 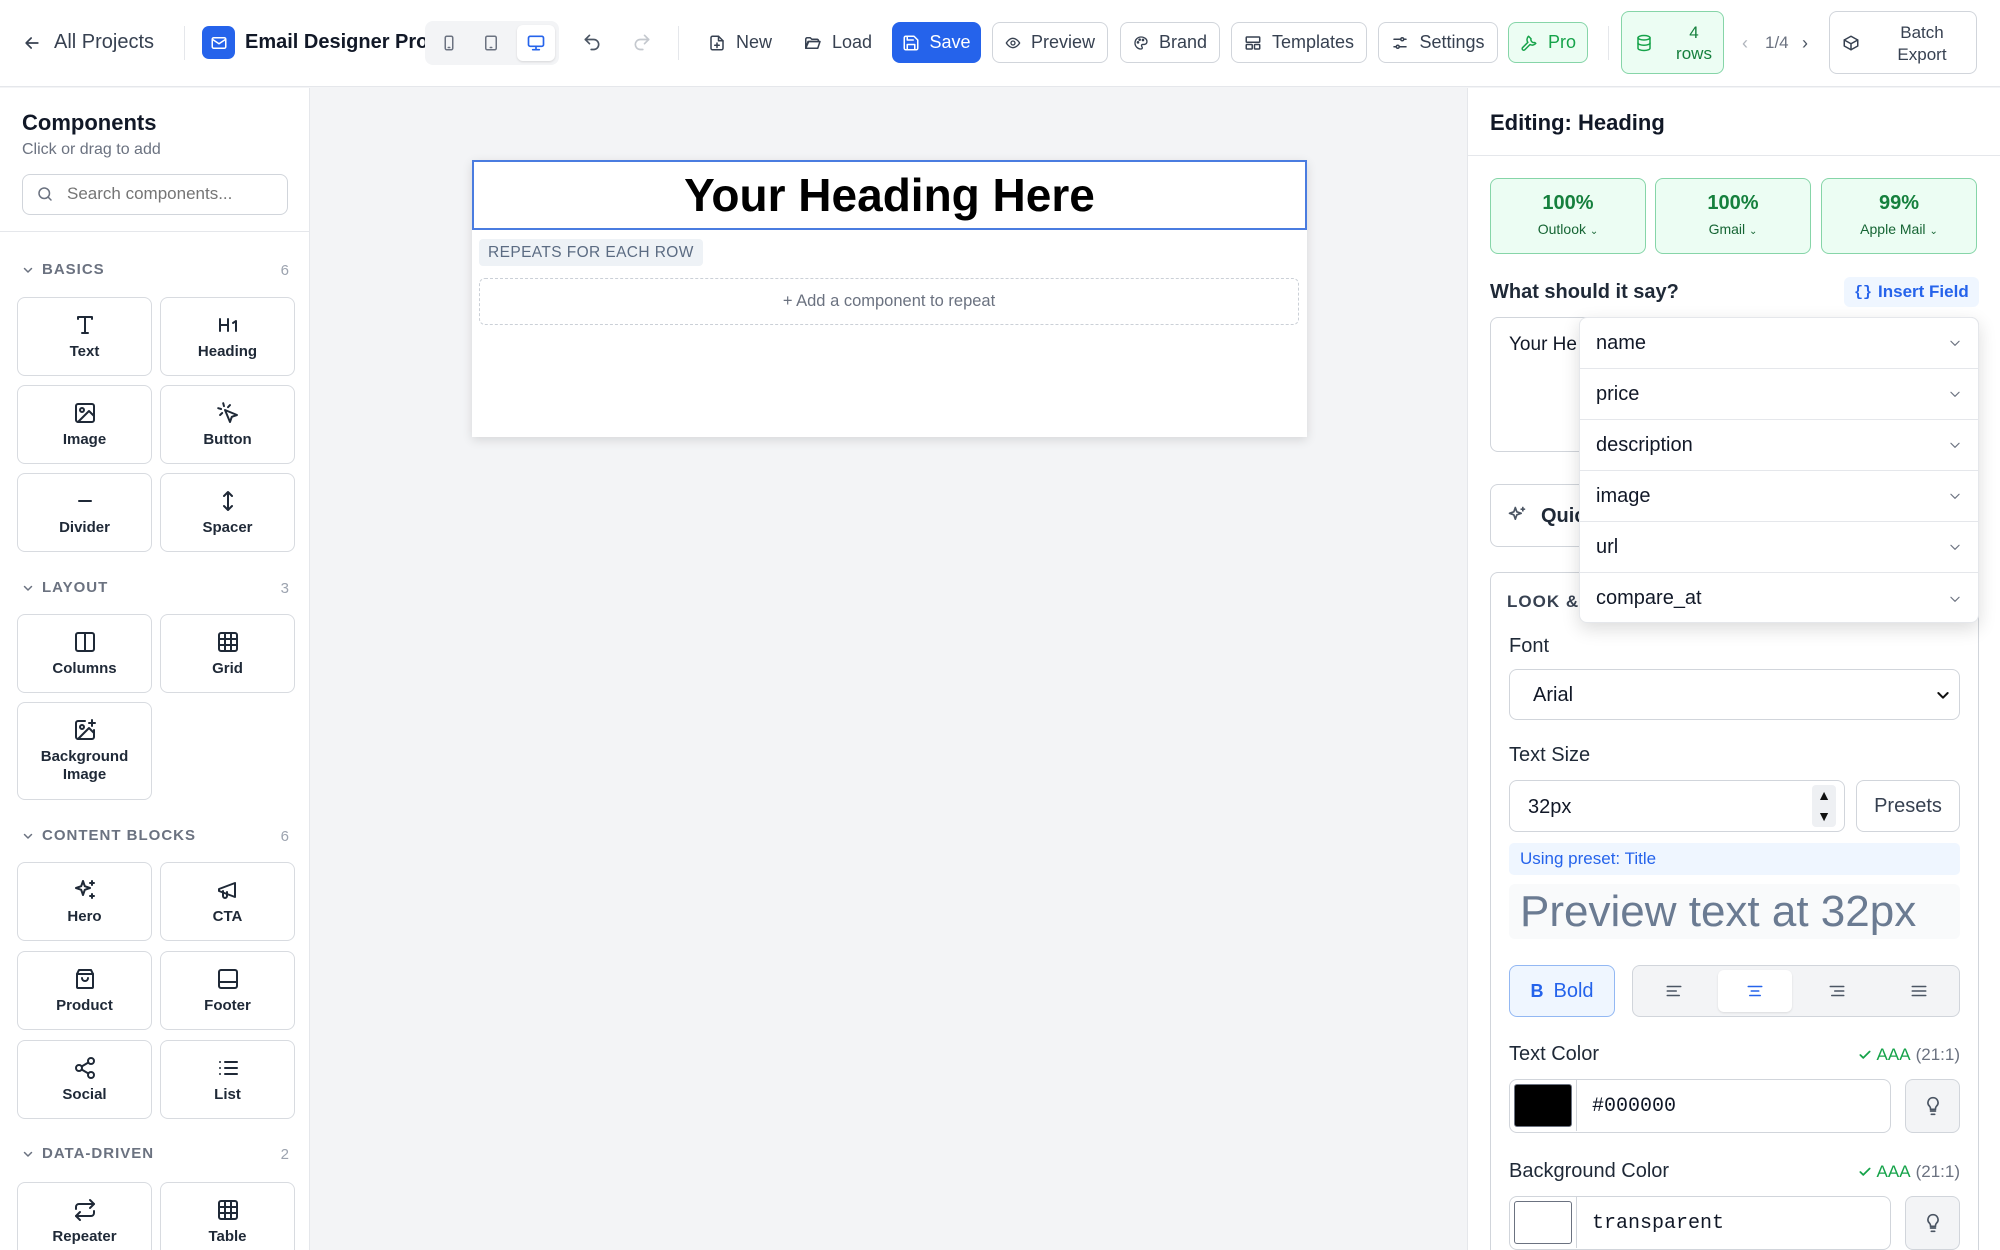 I want to click on component-background-image: Background Image, so click(x=84, y=751).